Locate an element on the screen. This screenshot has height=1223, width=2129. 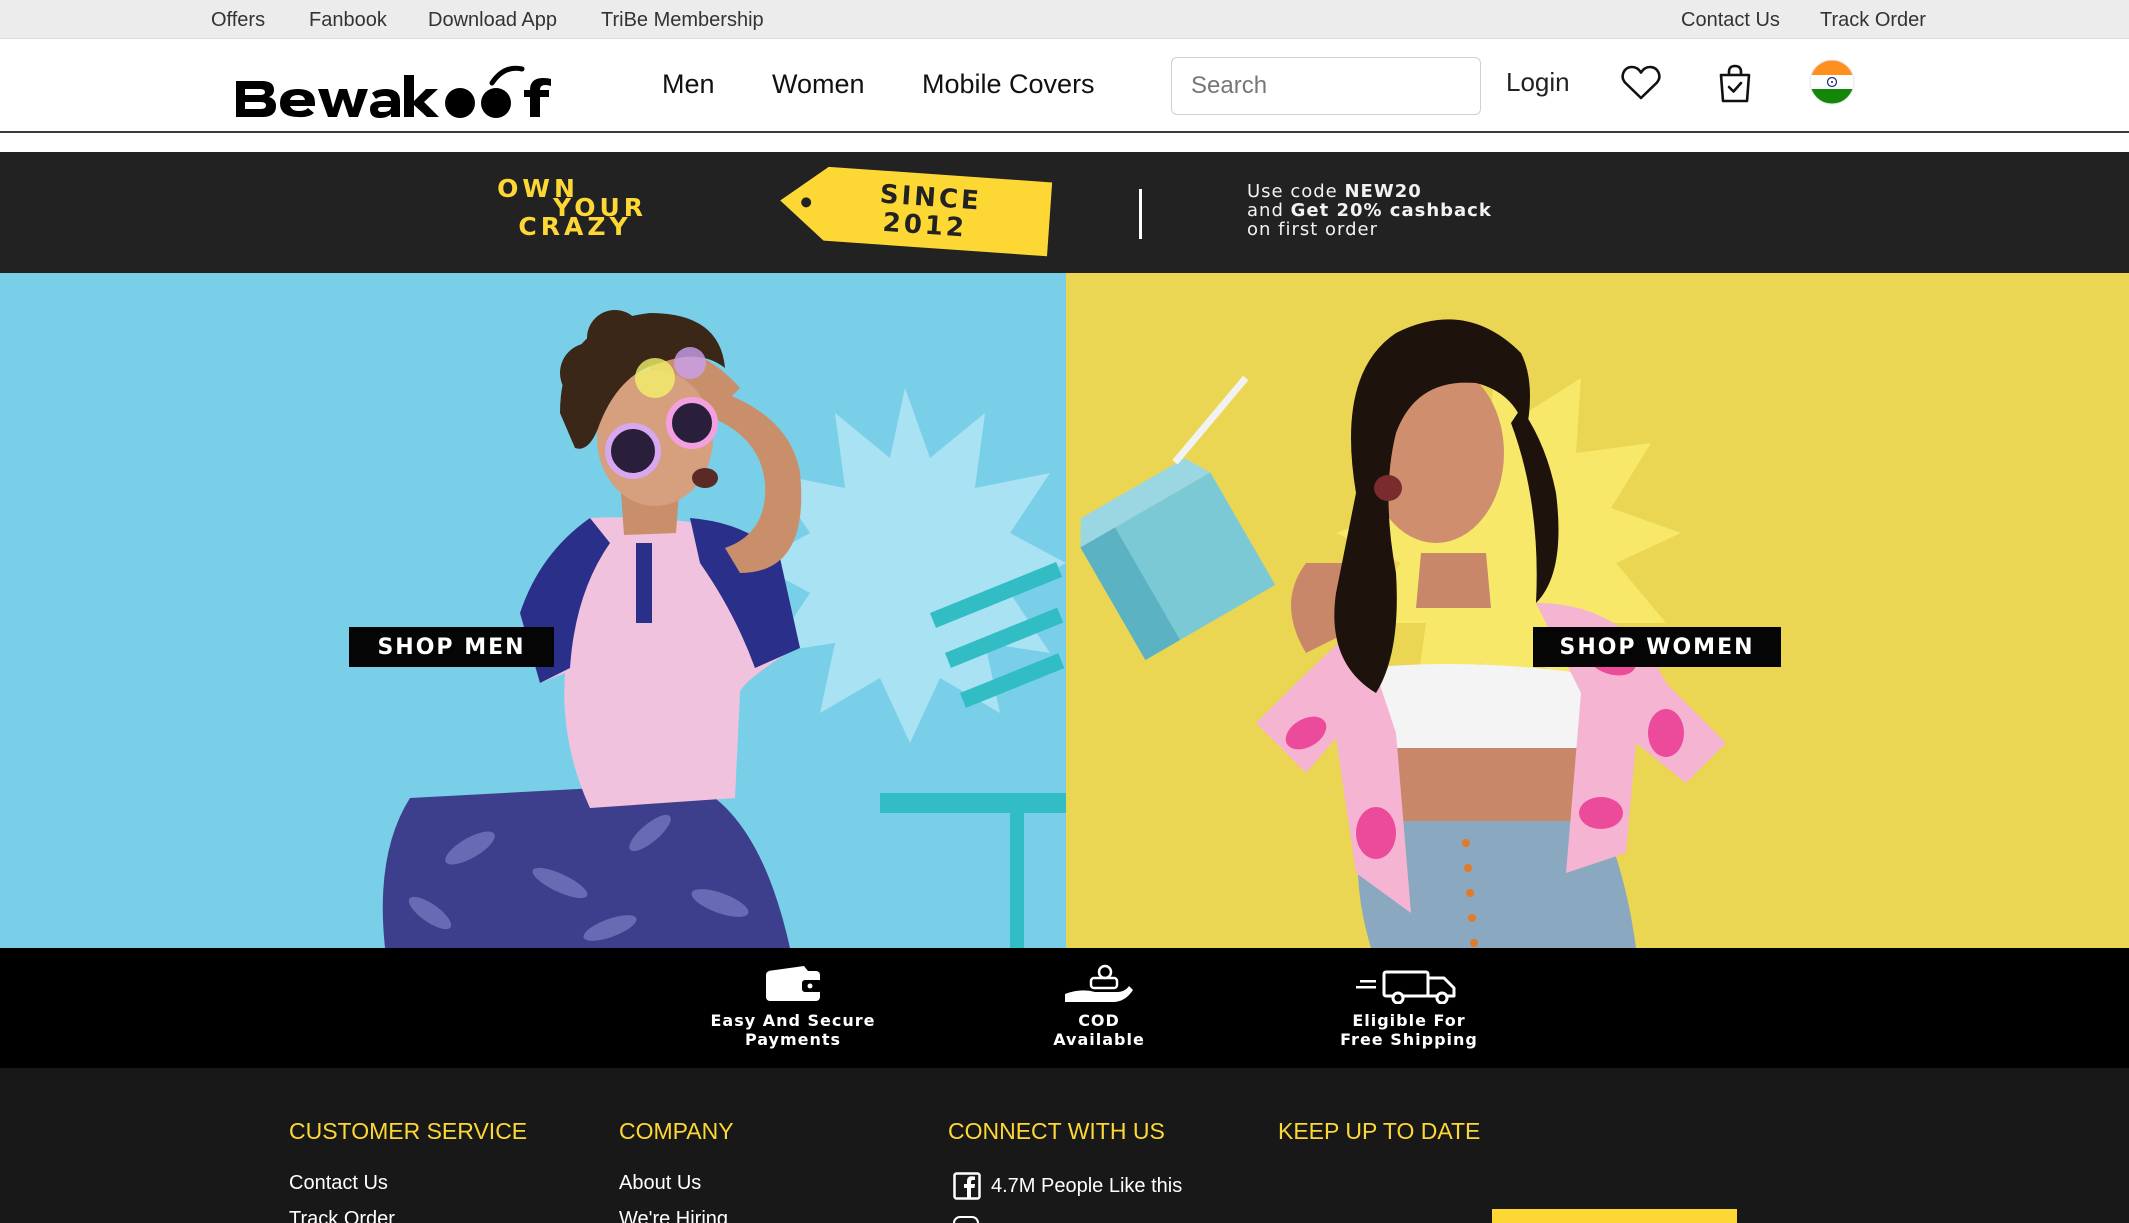
footer-link-track-order: Track Order is located at coordinates (342, 1215).